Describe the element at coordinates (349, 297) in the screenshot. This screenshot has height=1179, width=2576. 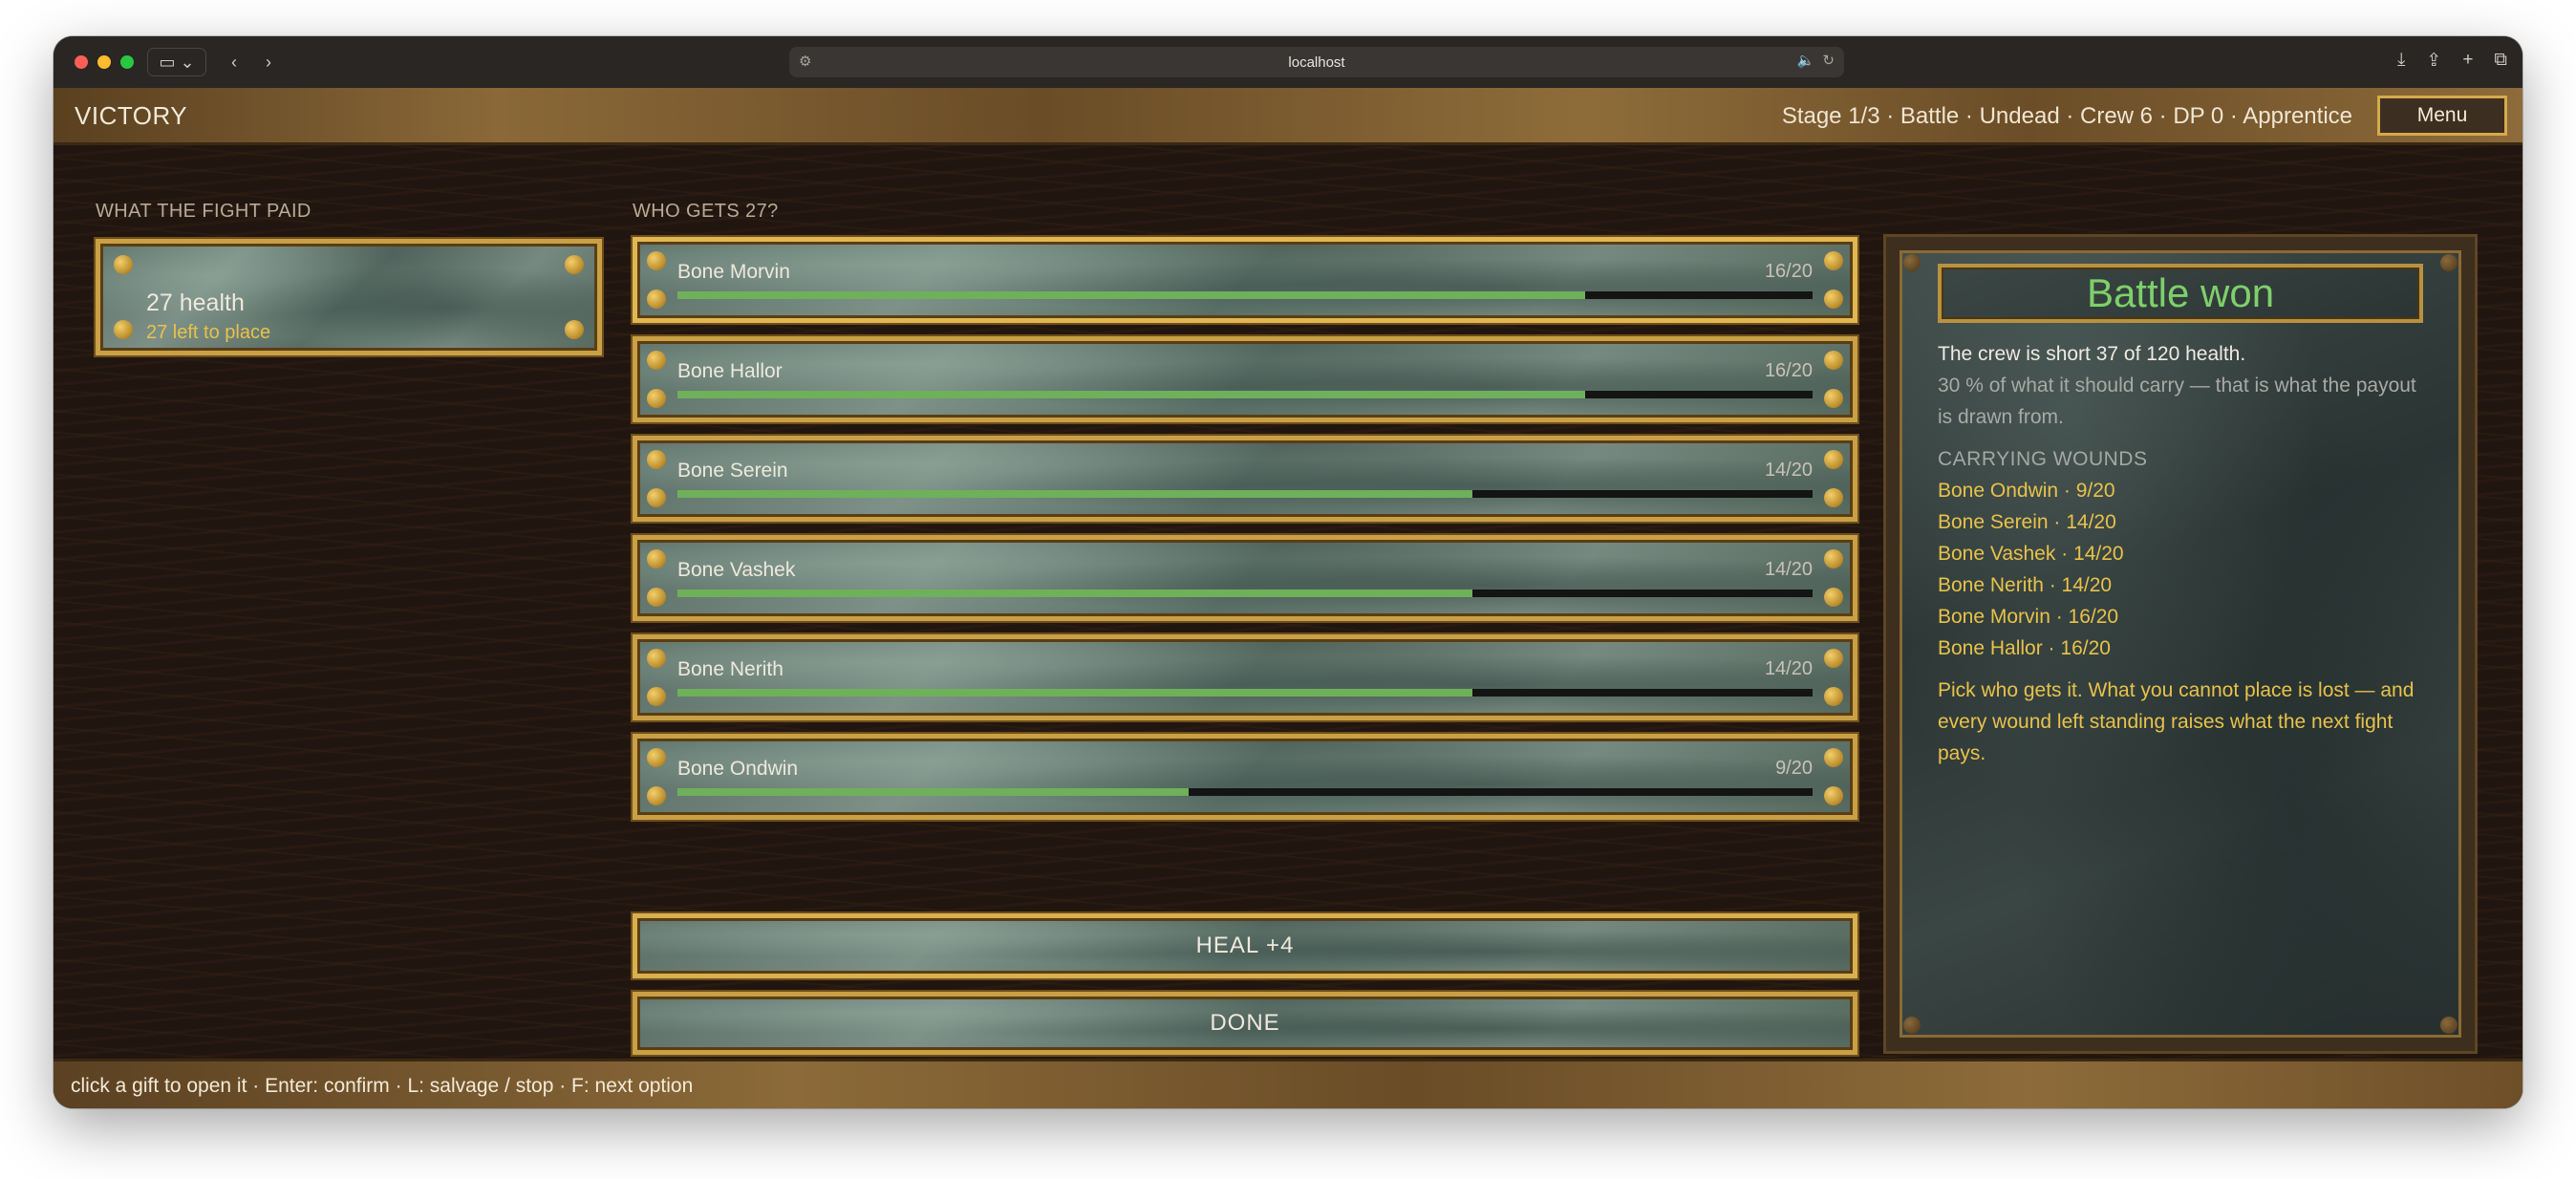
I see `reward-card: 27 health 27 left to place` at that location.